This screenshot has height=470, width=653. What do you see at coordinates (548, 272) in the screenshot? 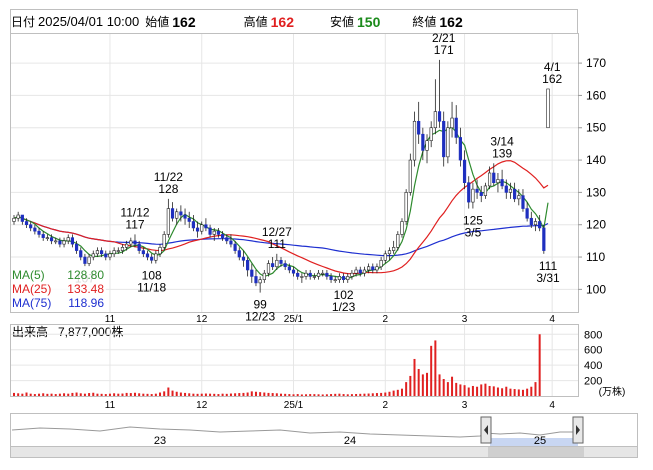
I see `price-annotation: 111 3/31` at bounding box center [548, 272].